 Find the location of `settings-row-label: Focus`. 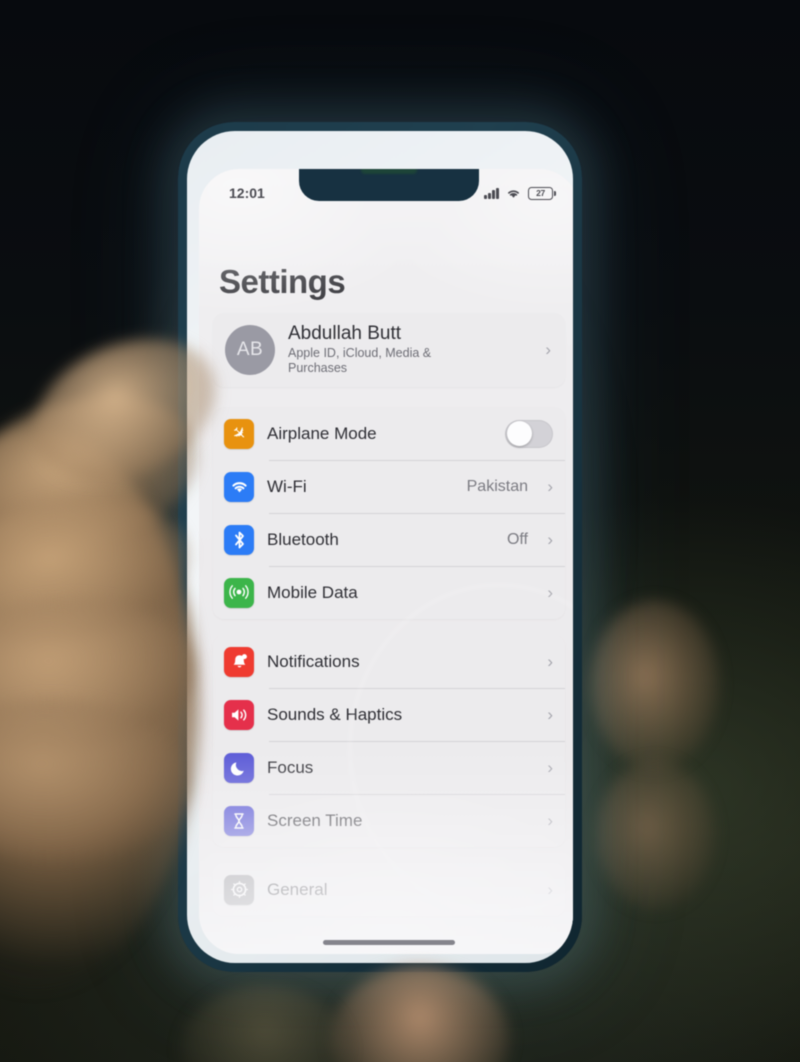

settings-row-label: Focus is located at coordinates (290, 767).